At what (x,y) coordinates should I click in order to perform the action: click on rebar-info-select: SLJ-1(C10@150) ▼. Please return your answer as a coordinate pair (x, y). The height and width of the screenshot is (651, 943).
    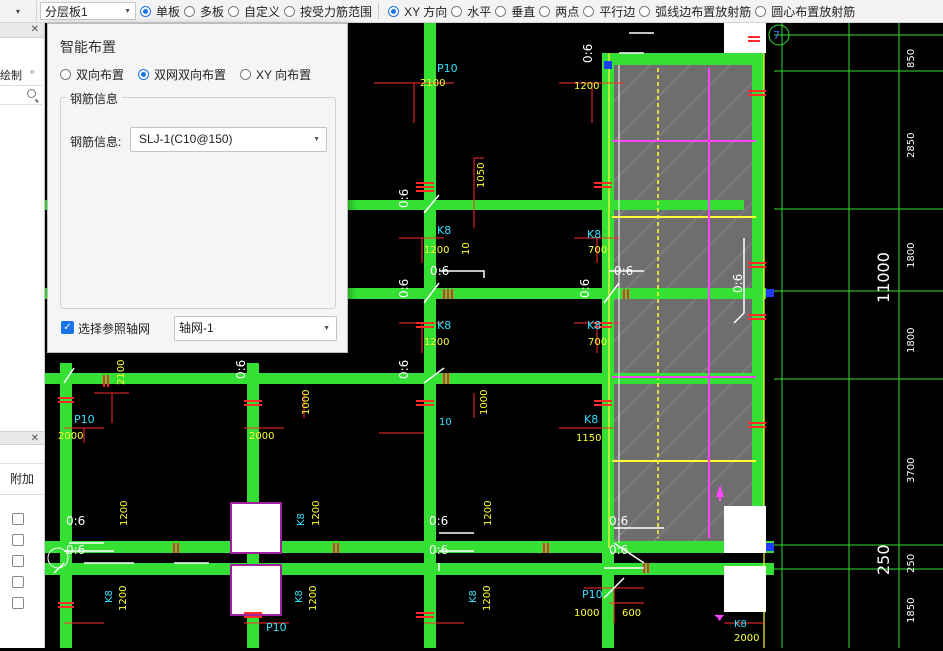
    Looking at the image, I should click on (228, 139).